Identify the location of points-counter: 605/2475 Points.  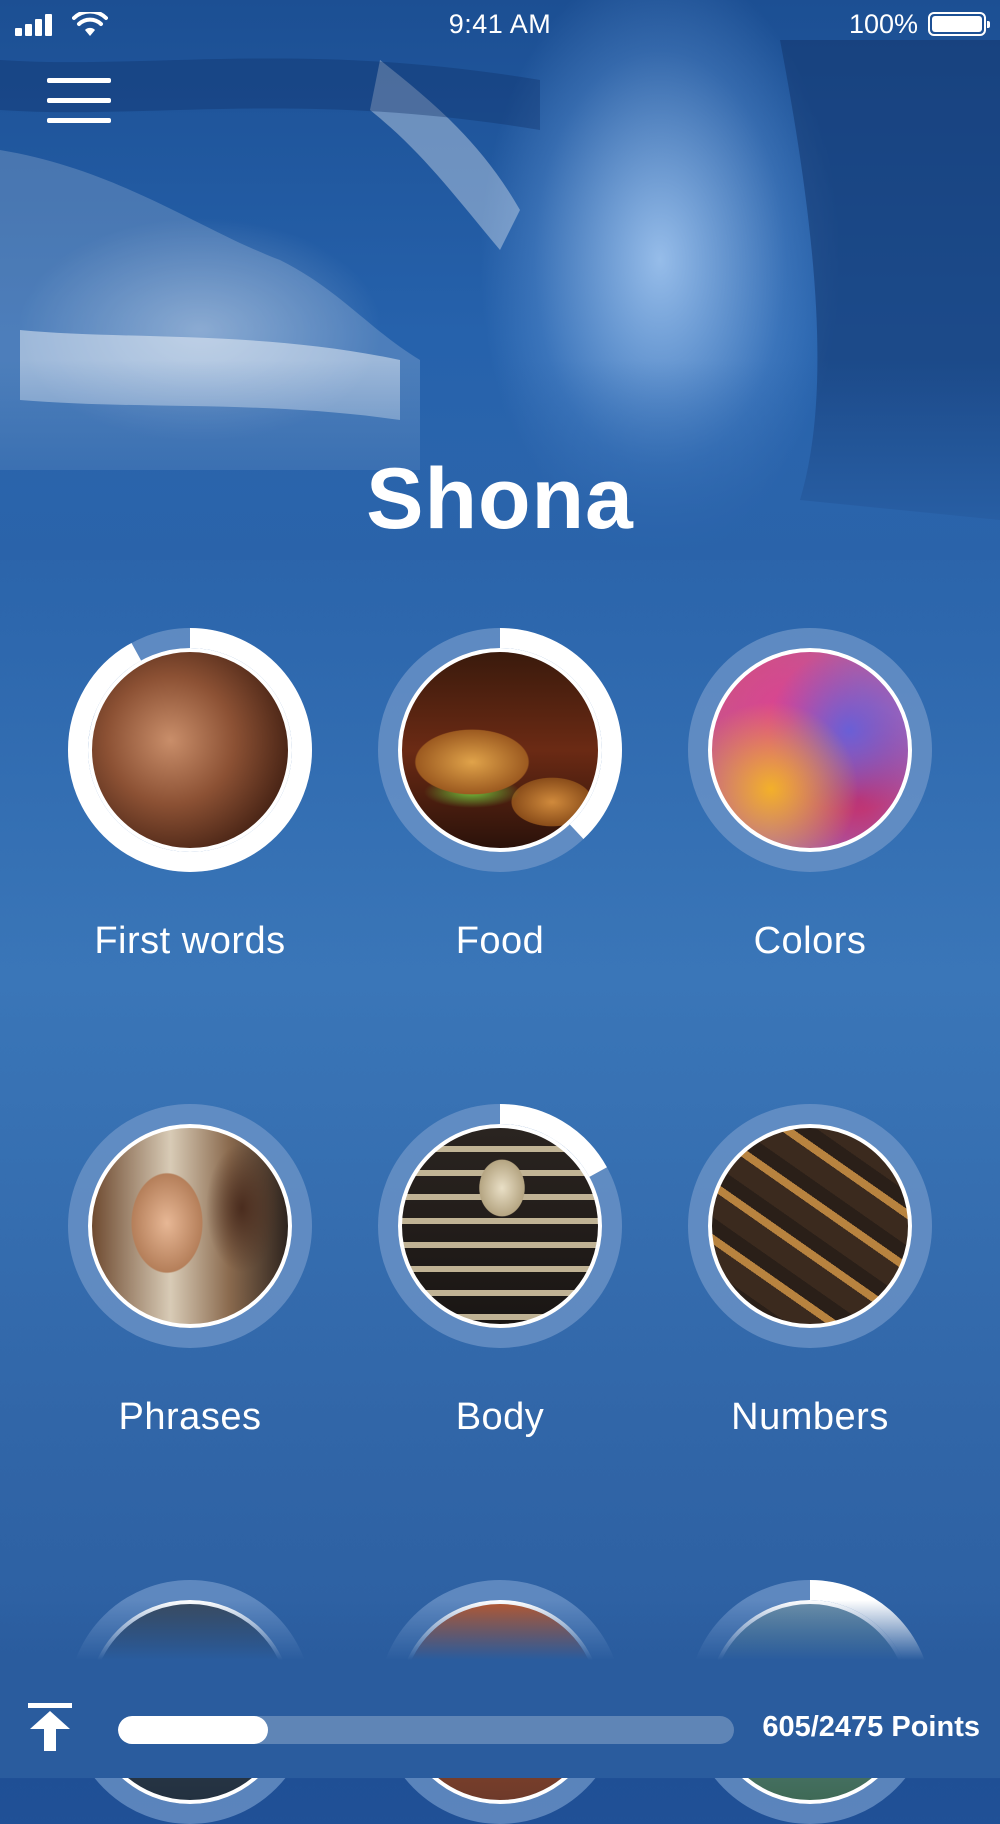
(871, 1727).